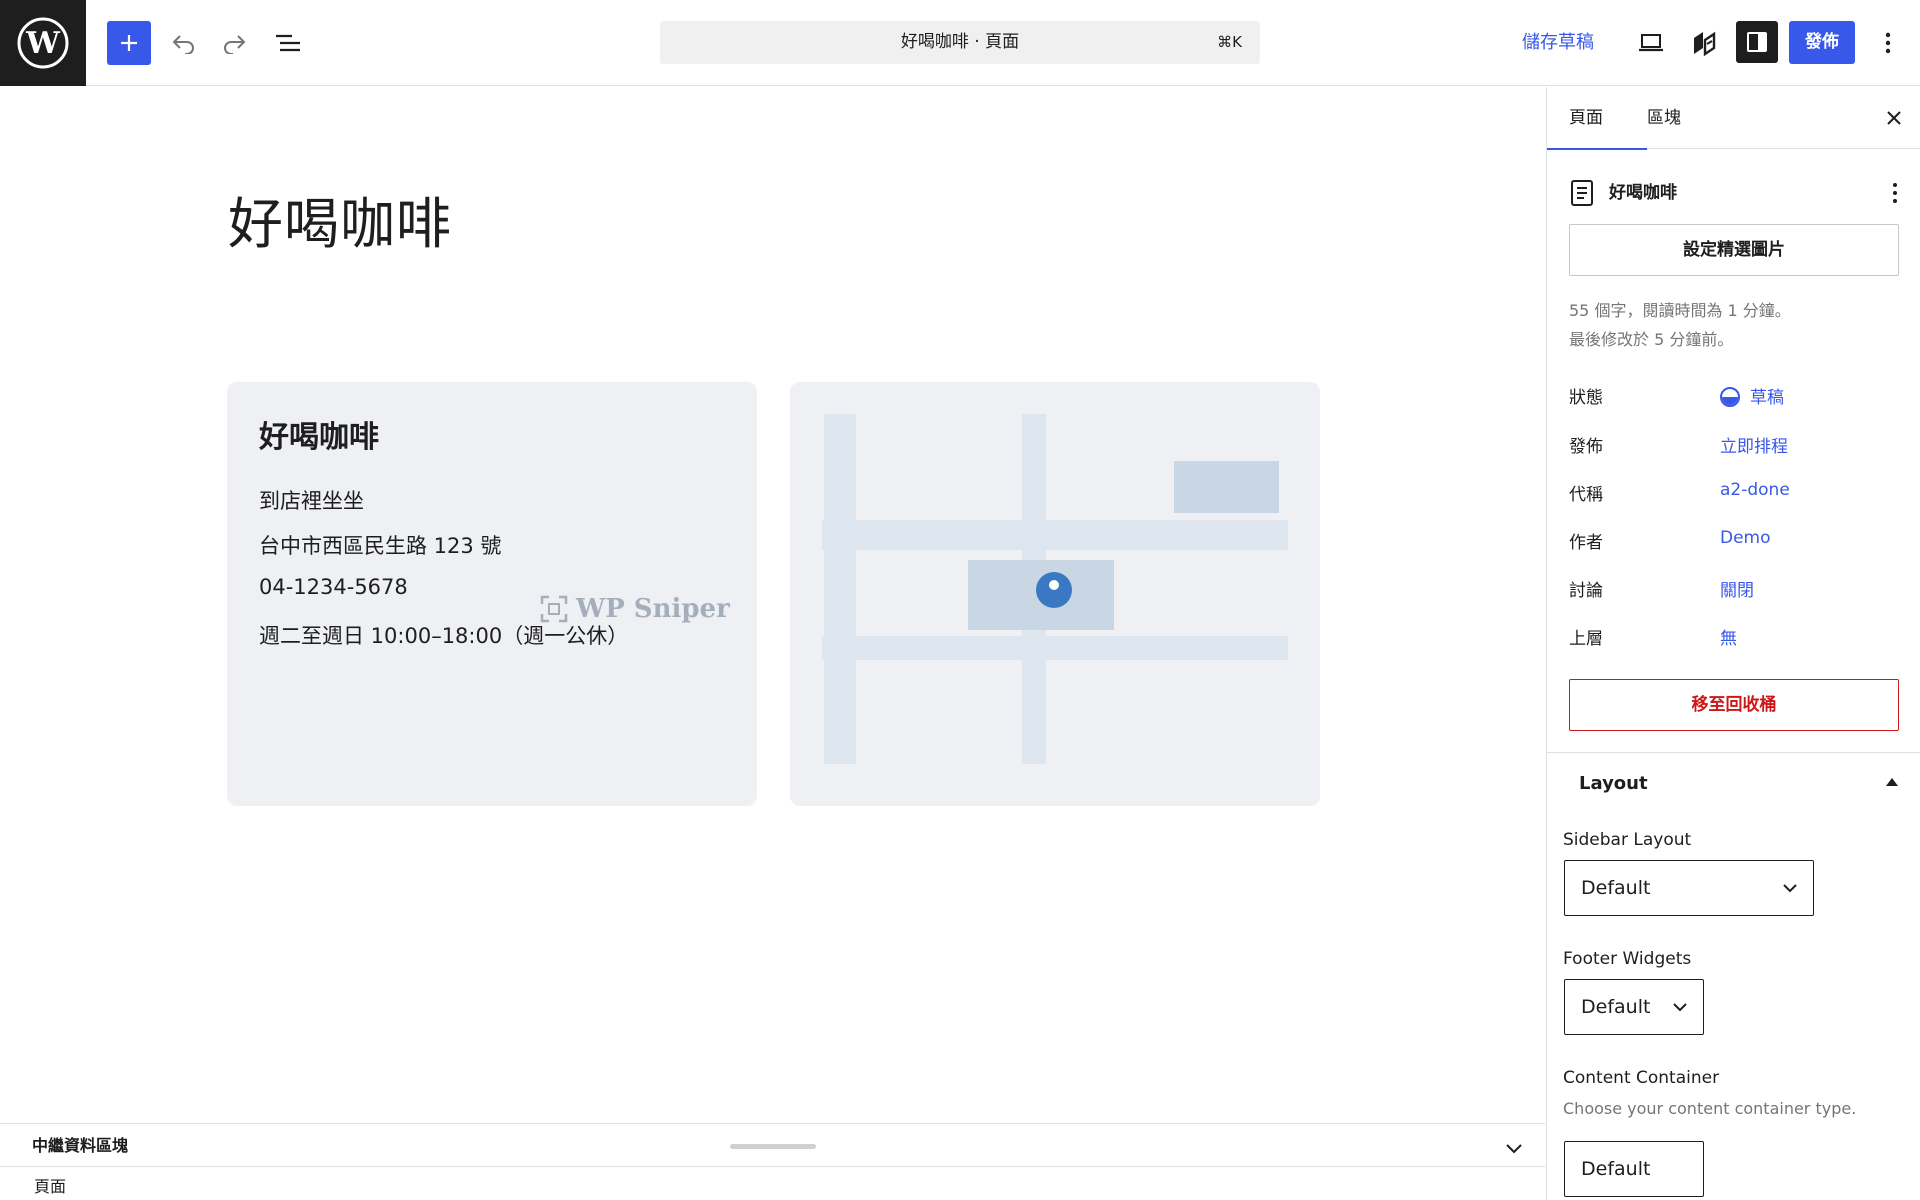  I want to click on summary-title: 好喝咖啡, so click(1643, 193).